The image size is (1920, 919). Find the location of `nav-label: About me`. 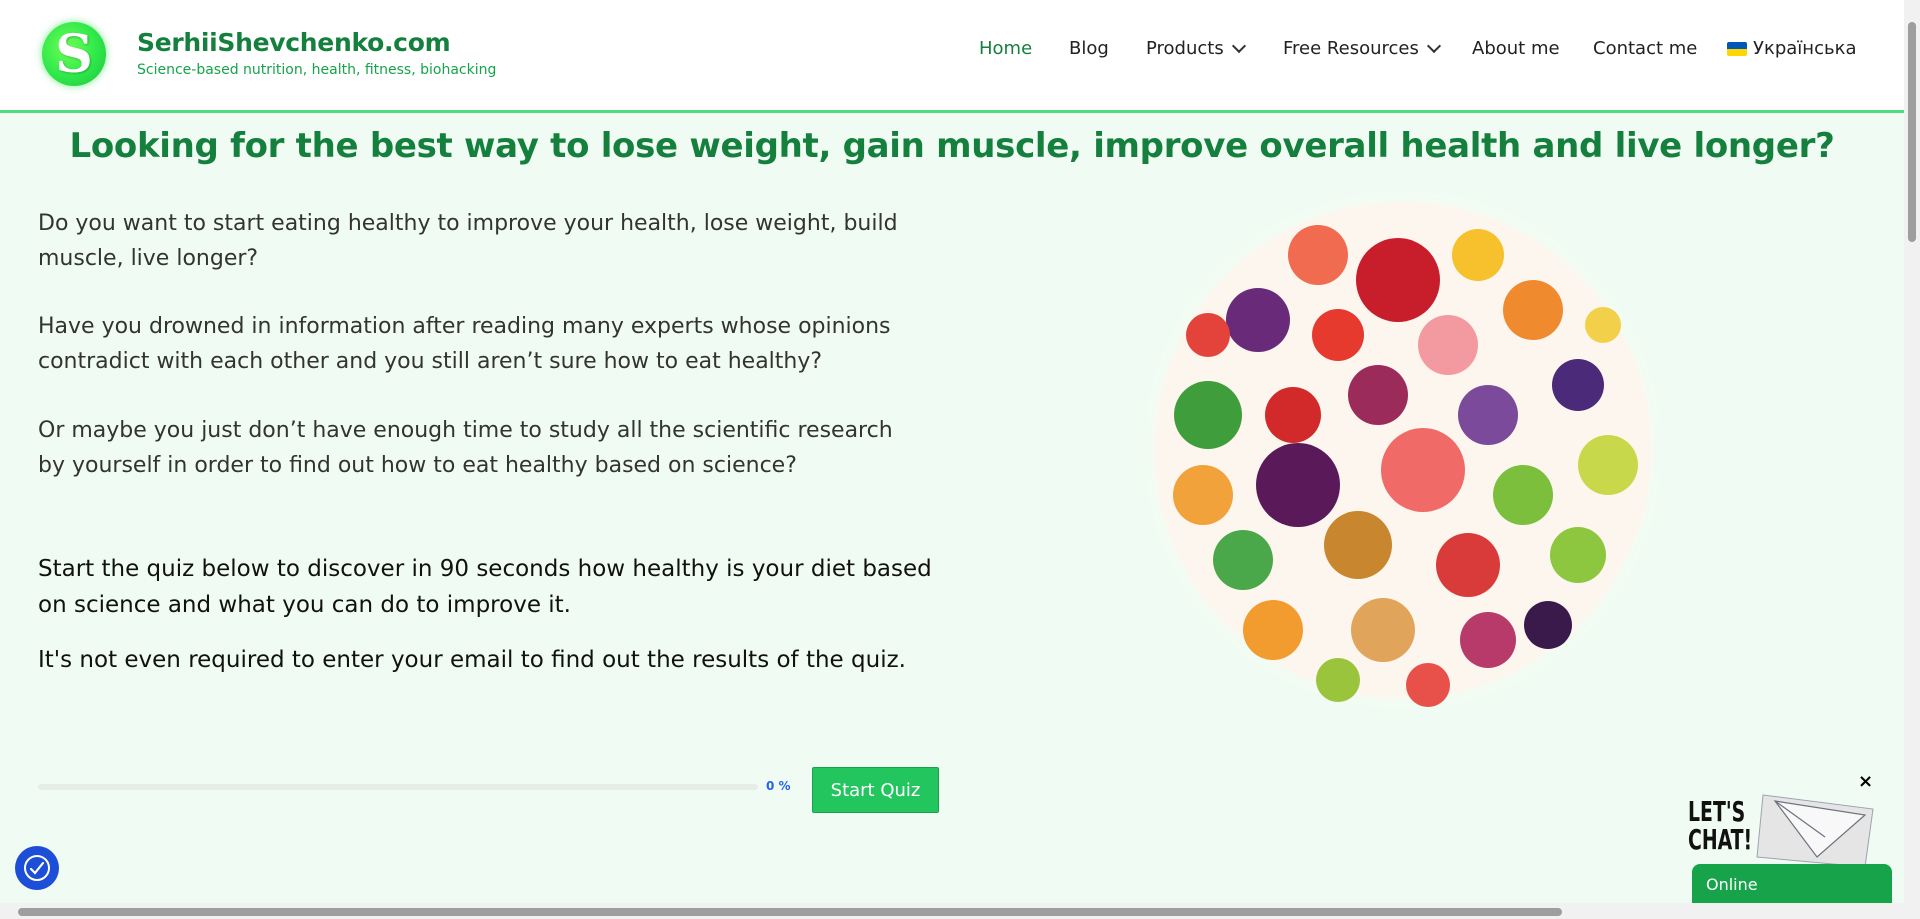

nav-label: About me is located at coordinates (1516, 48).